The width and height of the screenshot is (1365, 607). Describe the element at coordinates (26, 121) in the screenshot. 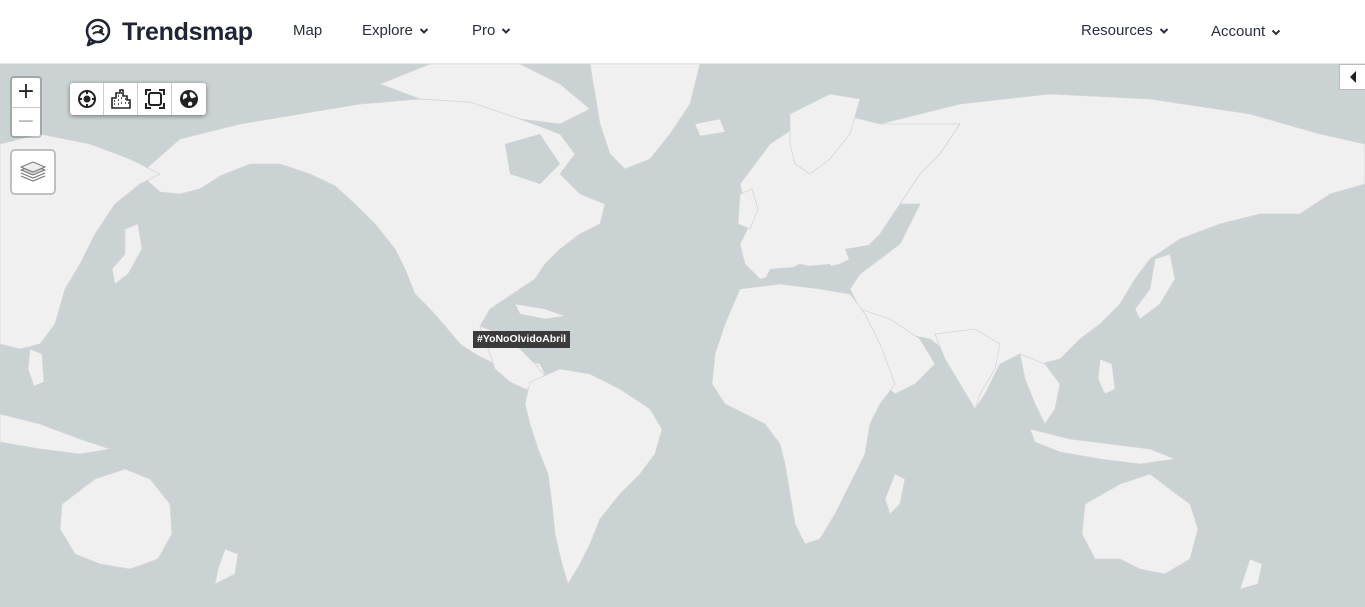

I see `zoom-out-button: −` at that location.